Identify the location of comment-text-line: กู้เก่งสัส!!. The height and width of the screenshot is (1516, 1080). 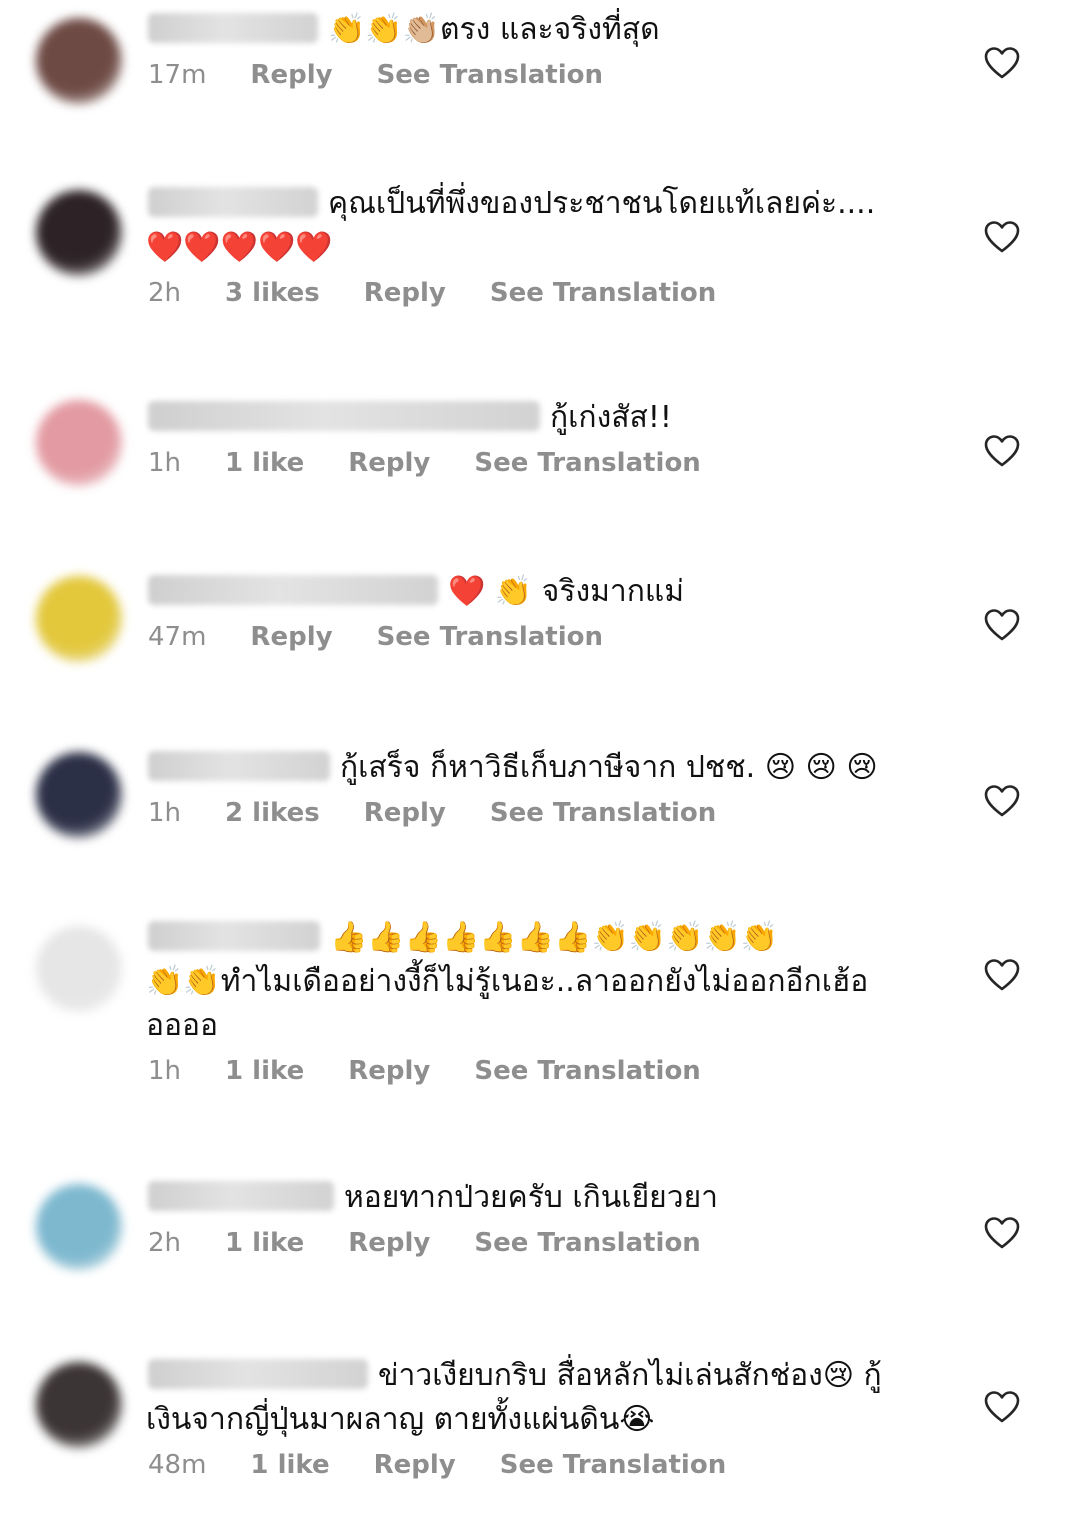
(543, 418).